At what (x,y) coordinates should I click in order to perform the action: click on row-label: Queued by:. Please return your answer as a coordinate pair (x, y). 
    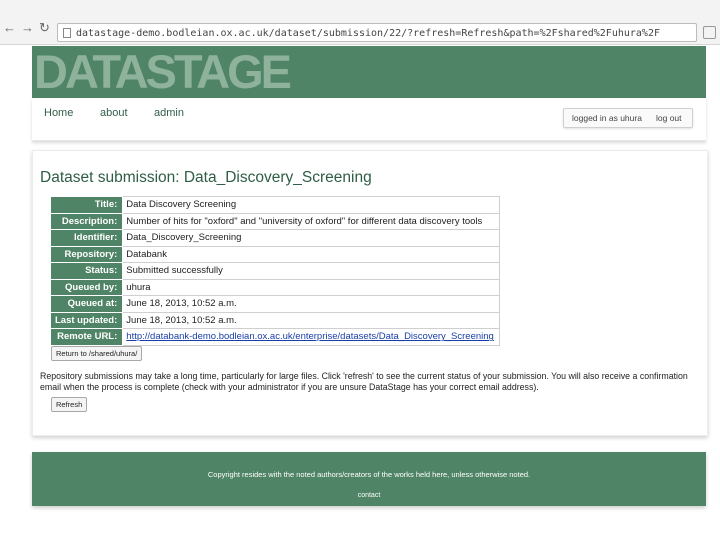
    Looking at the image, I should click on (86, 287).